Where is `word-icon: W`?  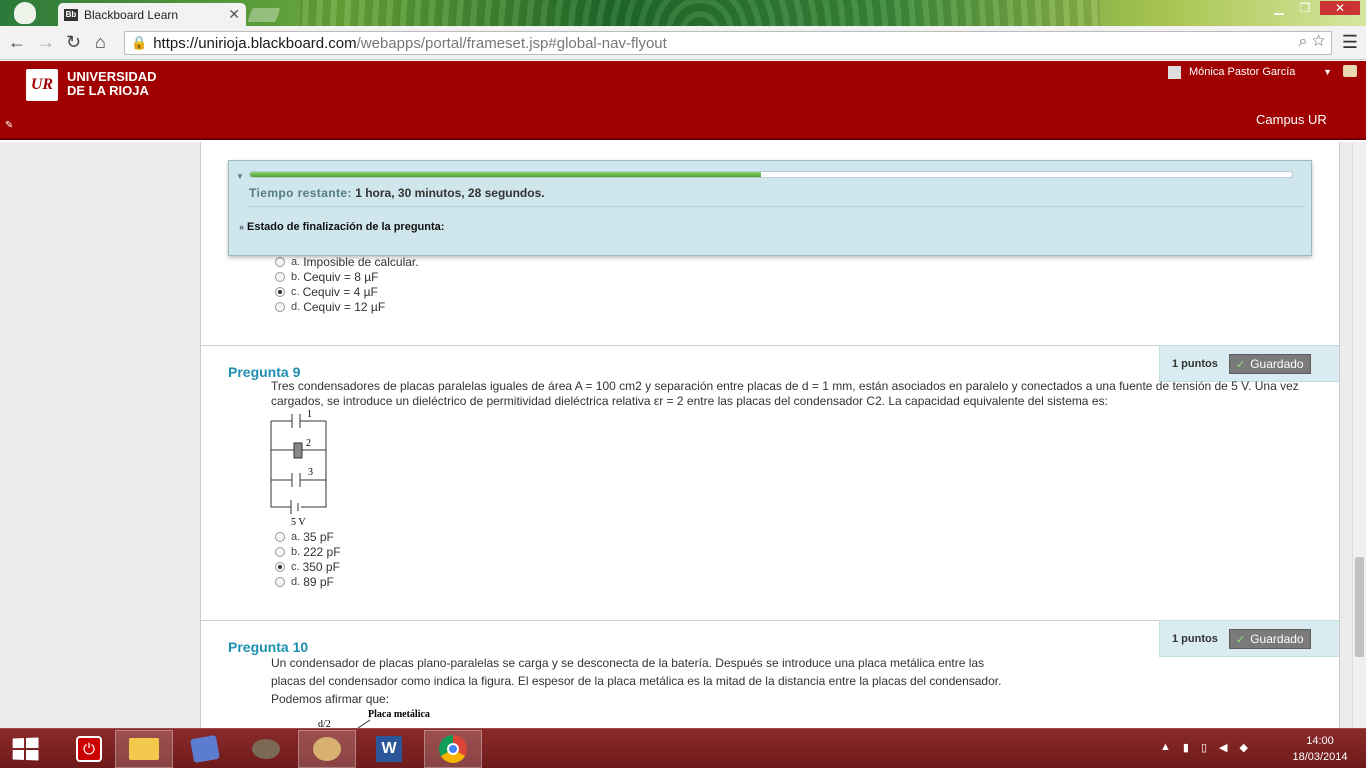 word-icon: W is located at coordinates (389, 749).